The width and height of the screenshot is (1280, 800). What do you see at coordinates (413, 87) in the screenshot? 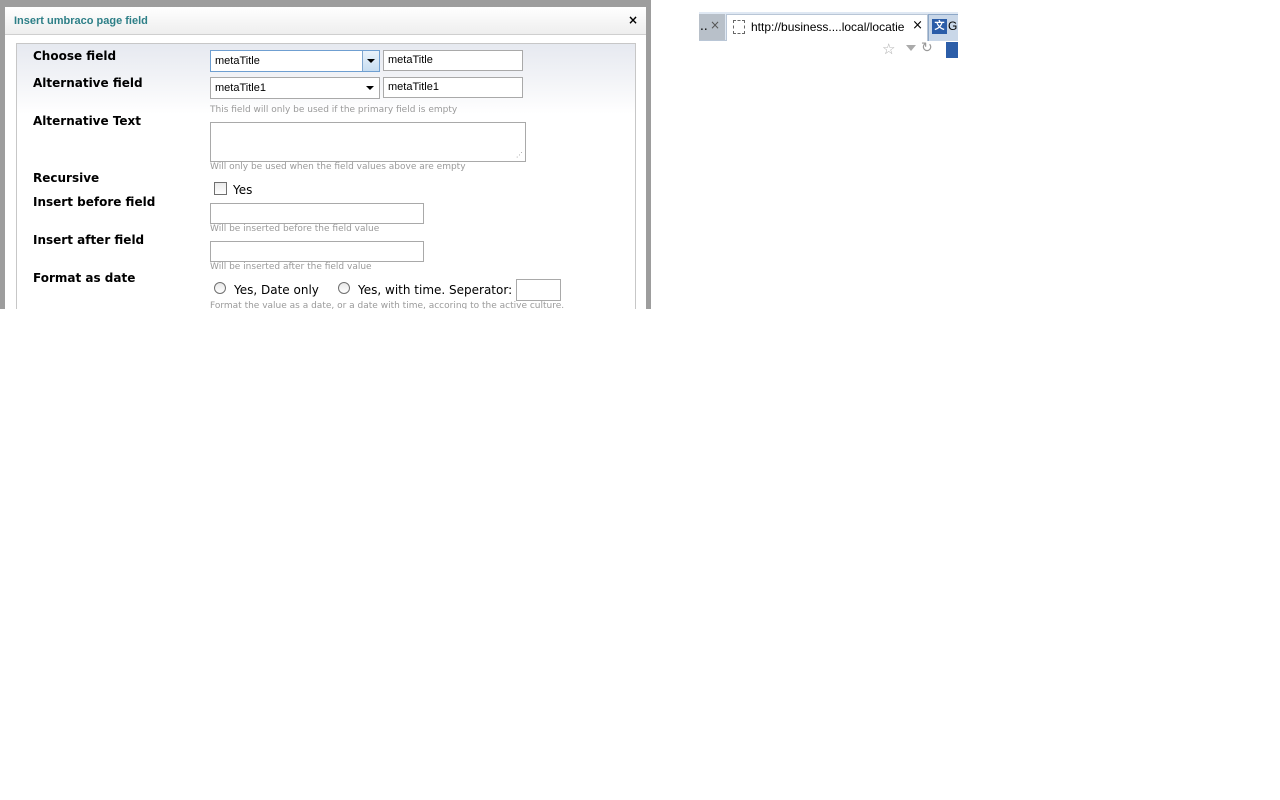
I see `alternative-field-input-value: metaTitle1` at bounding box center [413, 87].